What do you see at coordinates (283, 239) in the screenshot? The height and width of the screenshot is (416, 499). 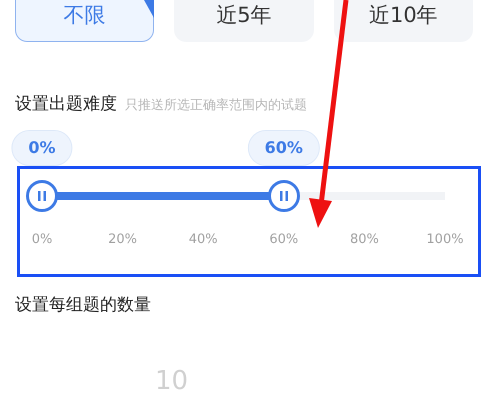 I see `tick-label: 60%` at bounding box center [283, 239].